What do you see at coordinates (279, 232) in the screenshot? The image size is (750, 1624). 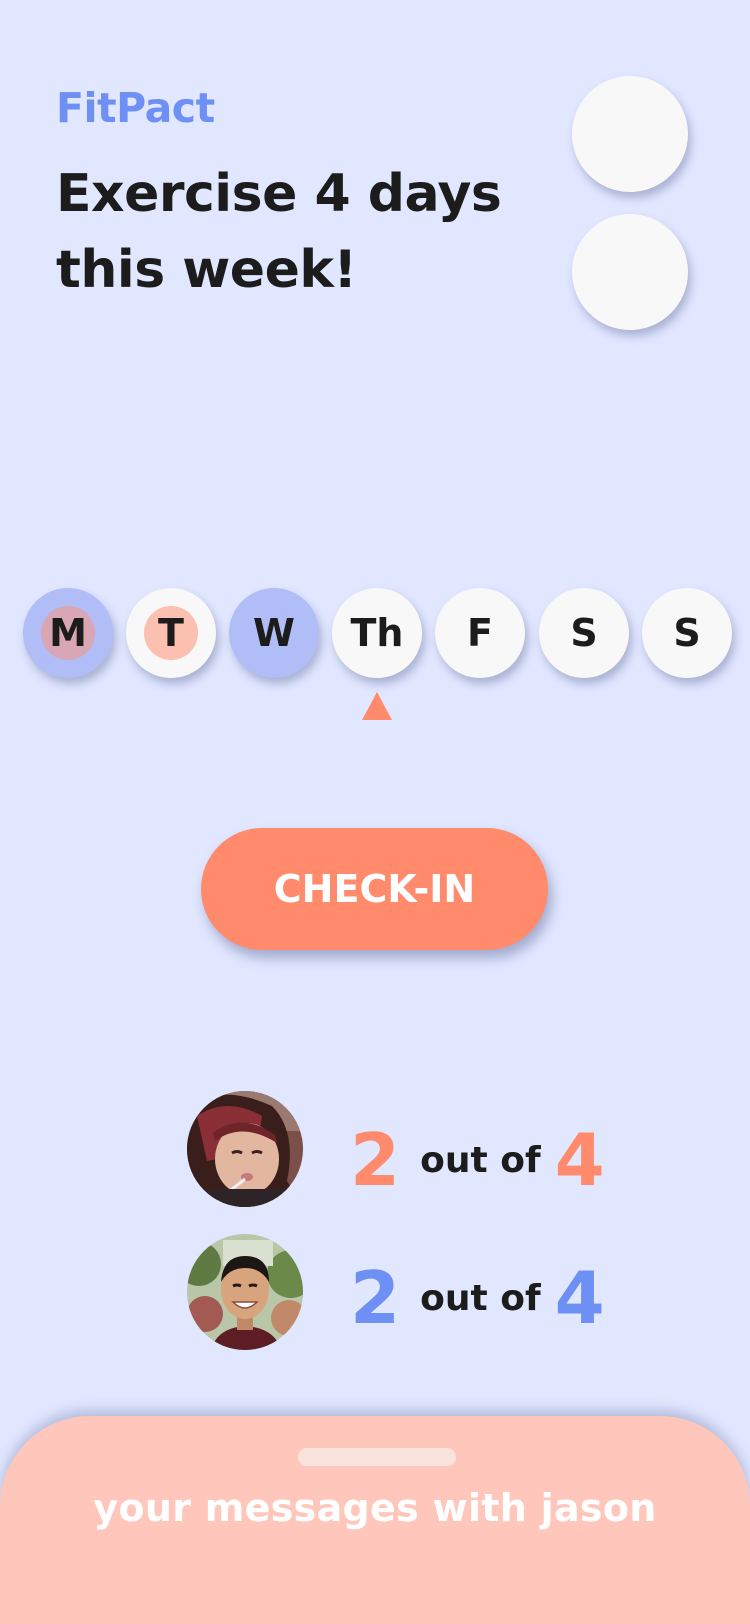 I see `goal-heading: Exercise 4 days this week!` at bounding box center [279, 232].